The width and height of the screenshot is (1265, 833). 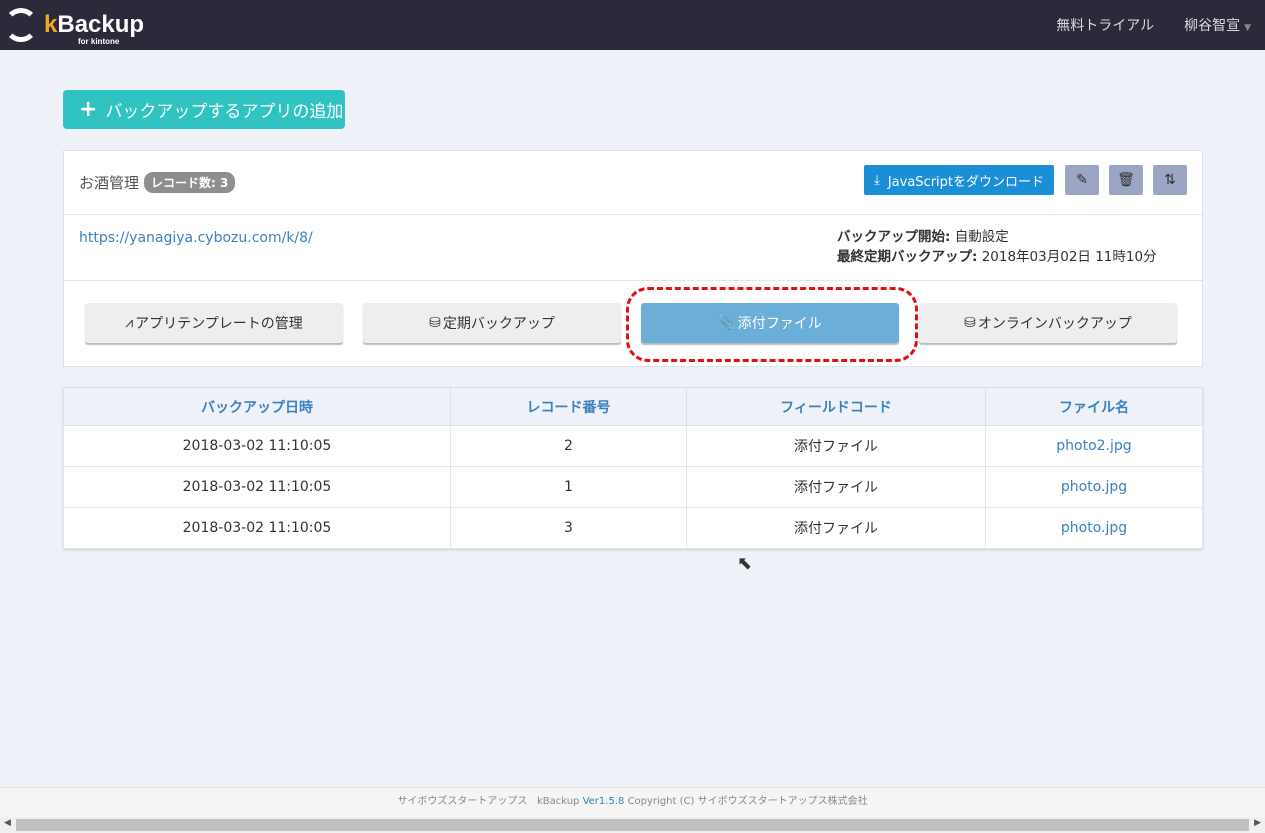 What do you see at coordinates (1247, 28) in the screenshot?
I see `caret-down-icon: ▼` at bounding box center [1247, 28].